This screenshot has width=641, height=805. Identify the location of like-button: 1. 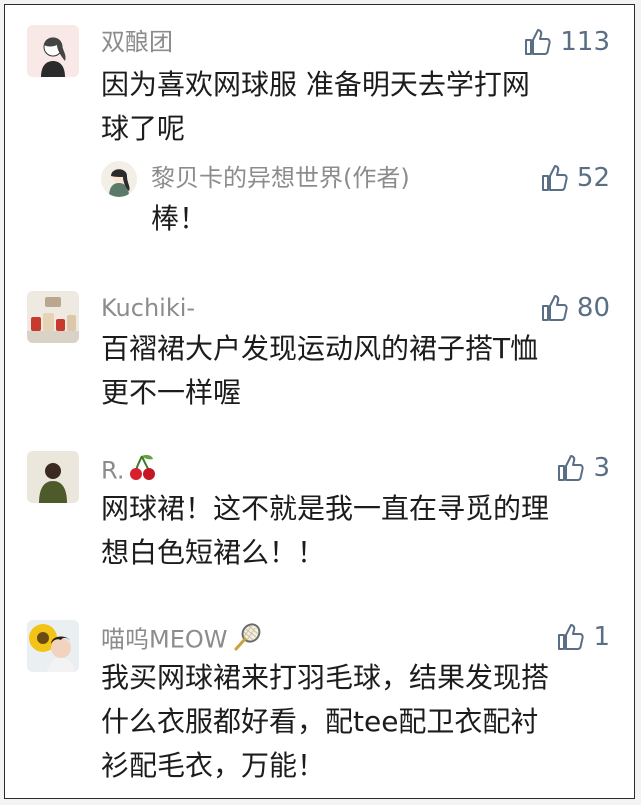
(582, 637).